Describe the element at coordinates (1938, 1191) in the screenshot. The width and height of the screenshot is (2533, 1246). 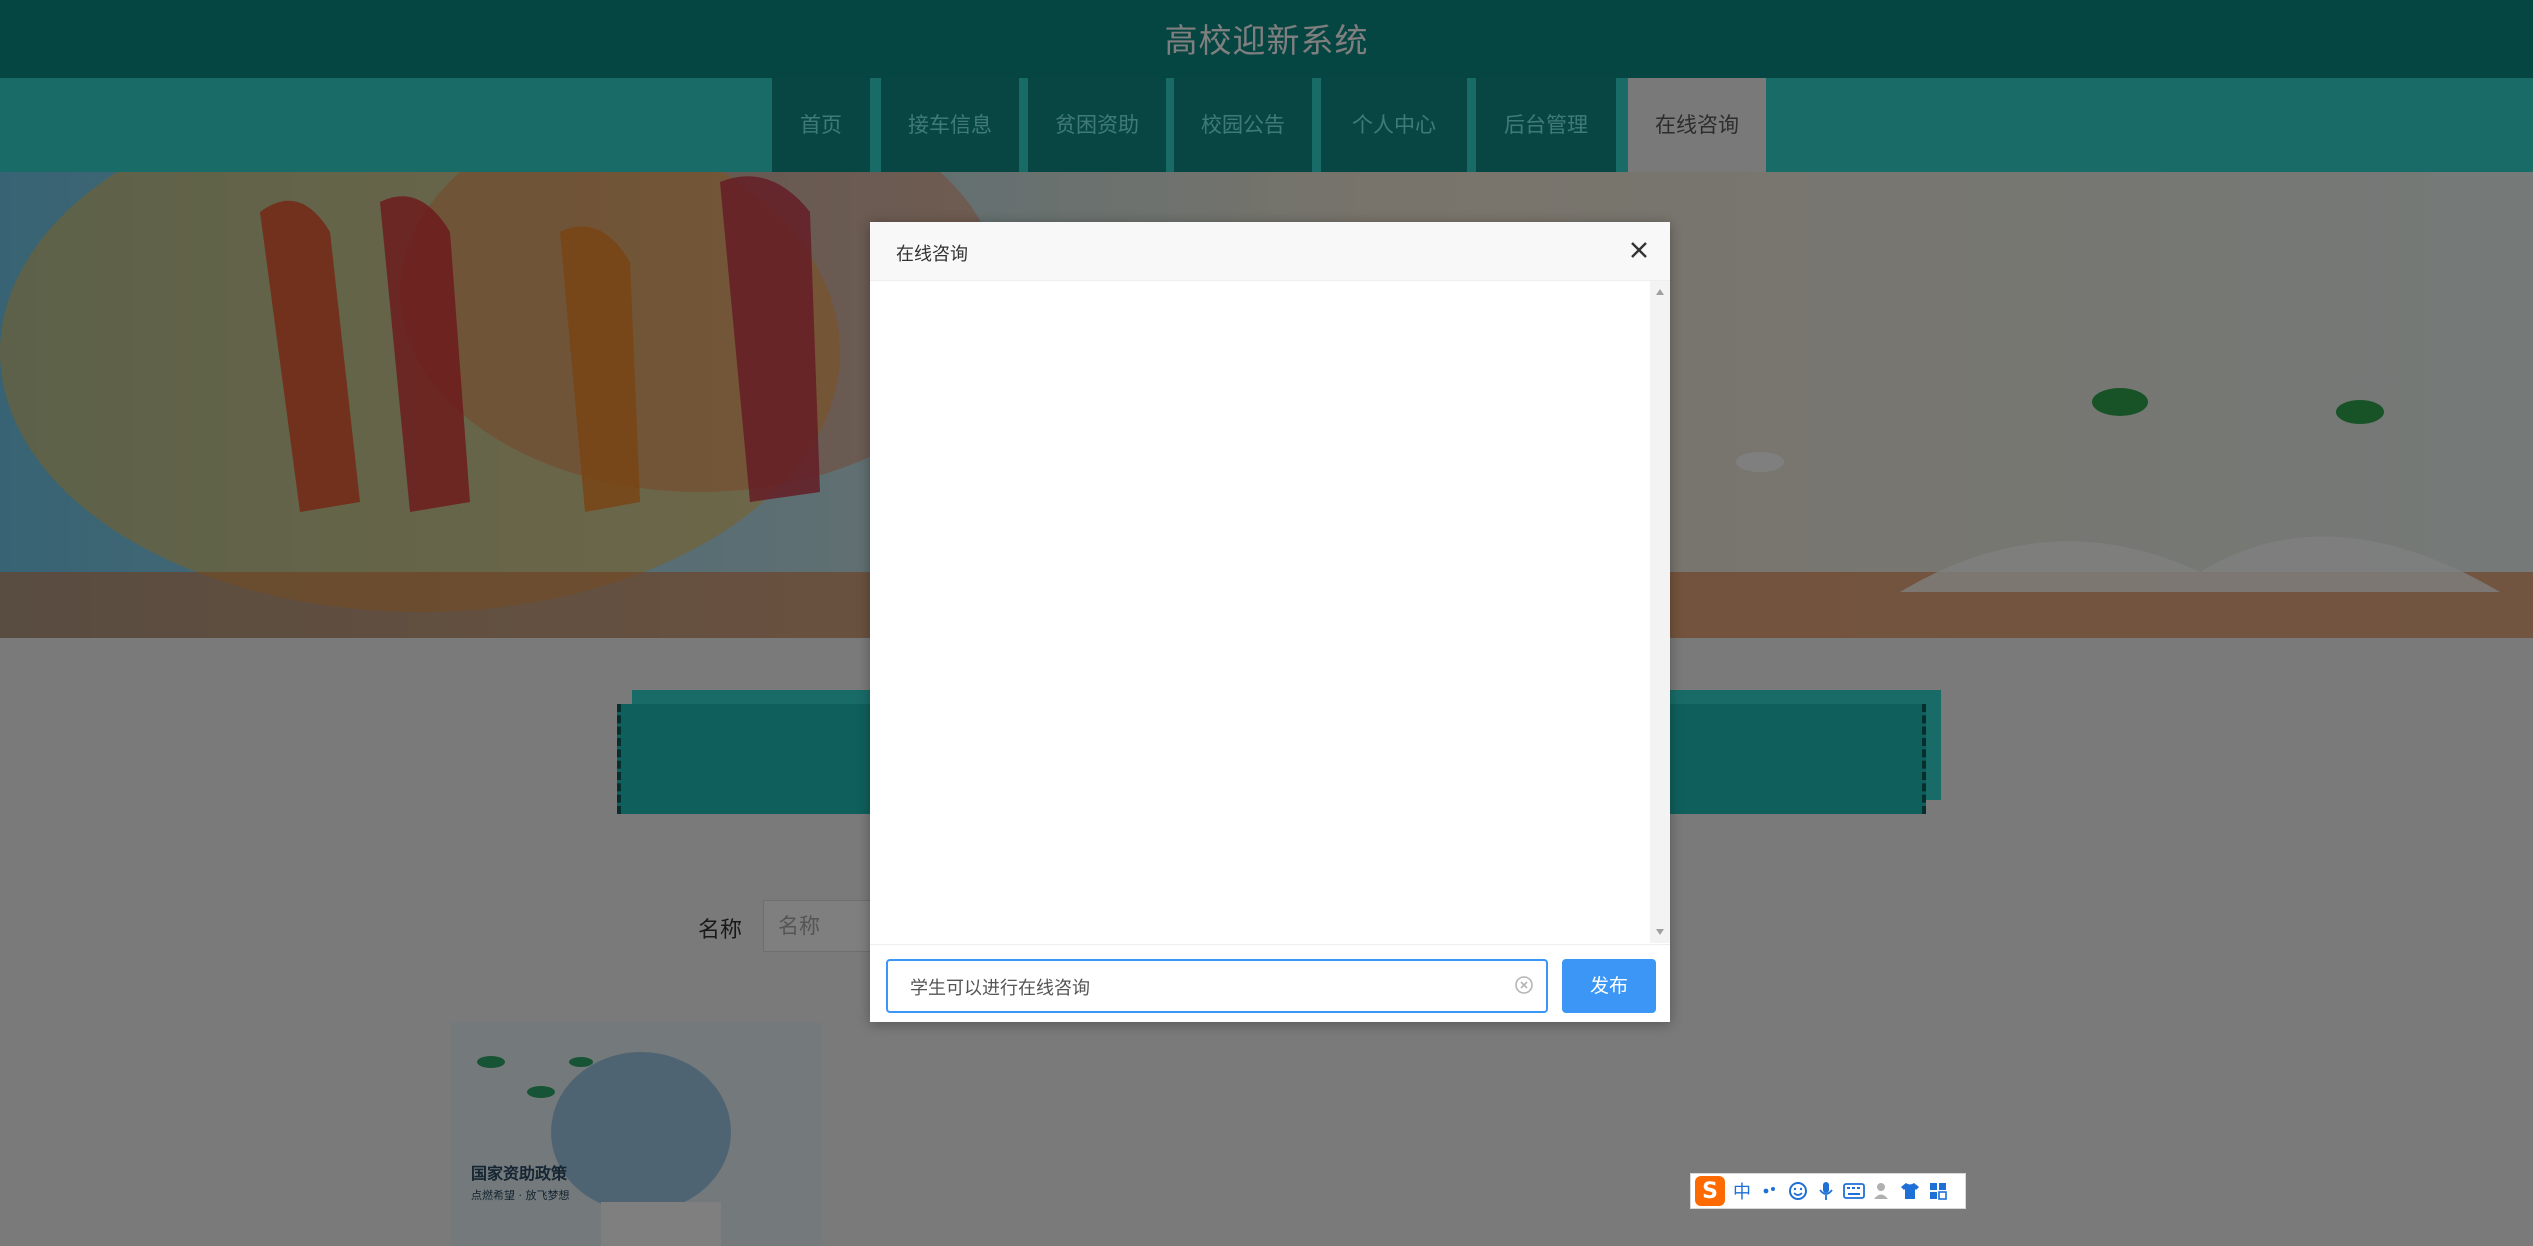
I see `toolbox-grid-icon` at that location.